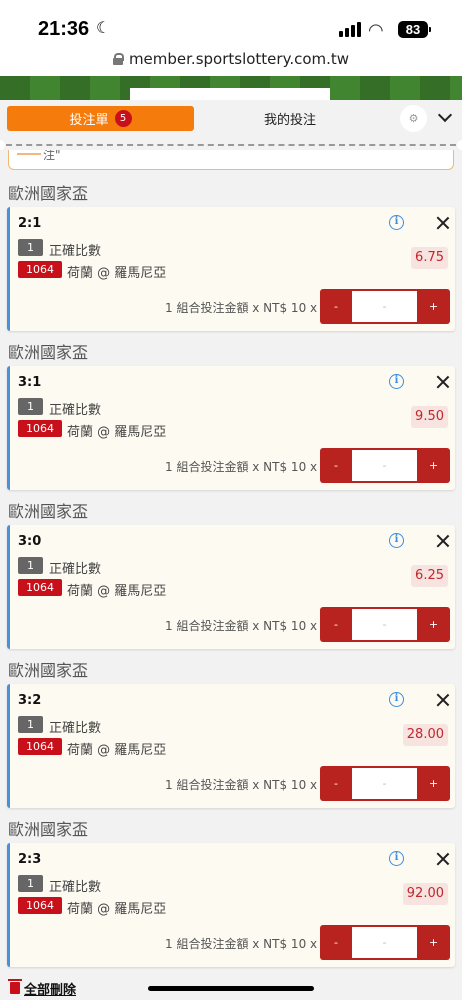  I want to click on battery-icon: 83, so click(414, 29).